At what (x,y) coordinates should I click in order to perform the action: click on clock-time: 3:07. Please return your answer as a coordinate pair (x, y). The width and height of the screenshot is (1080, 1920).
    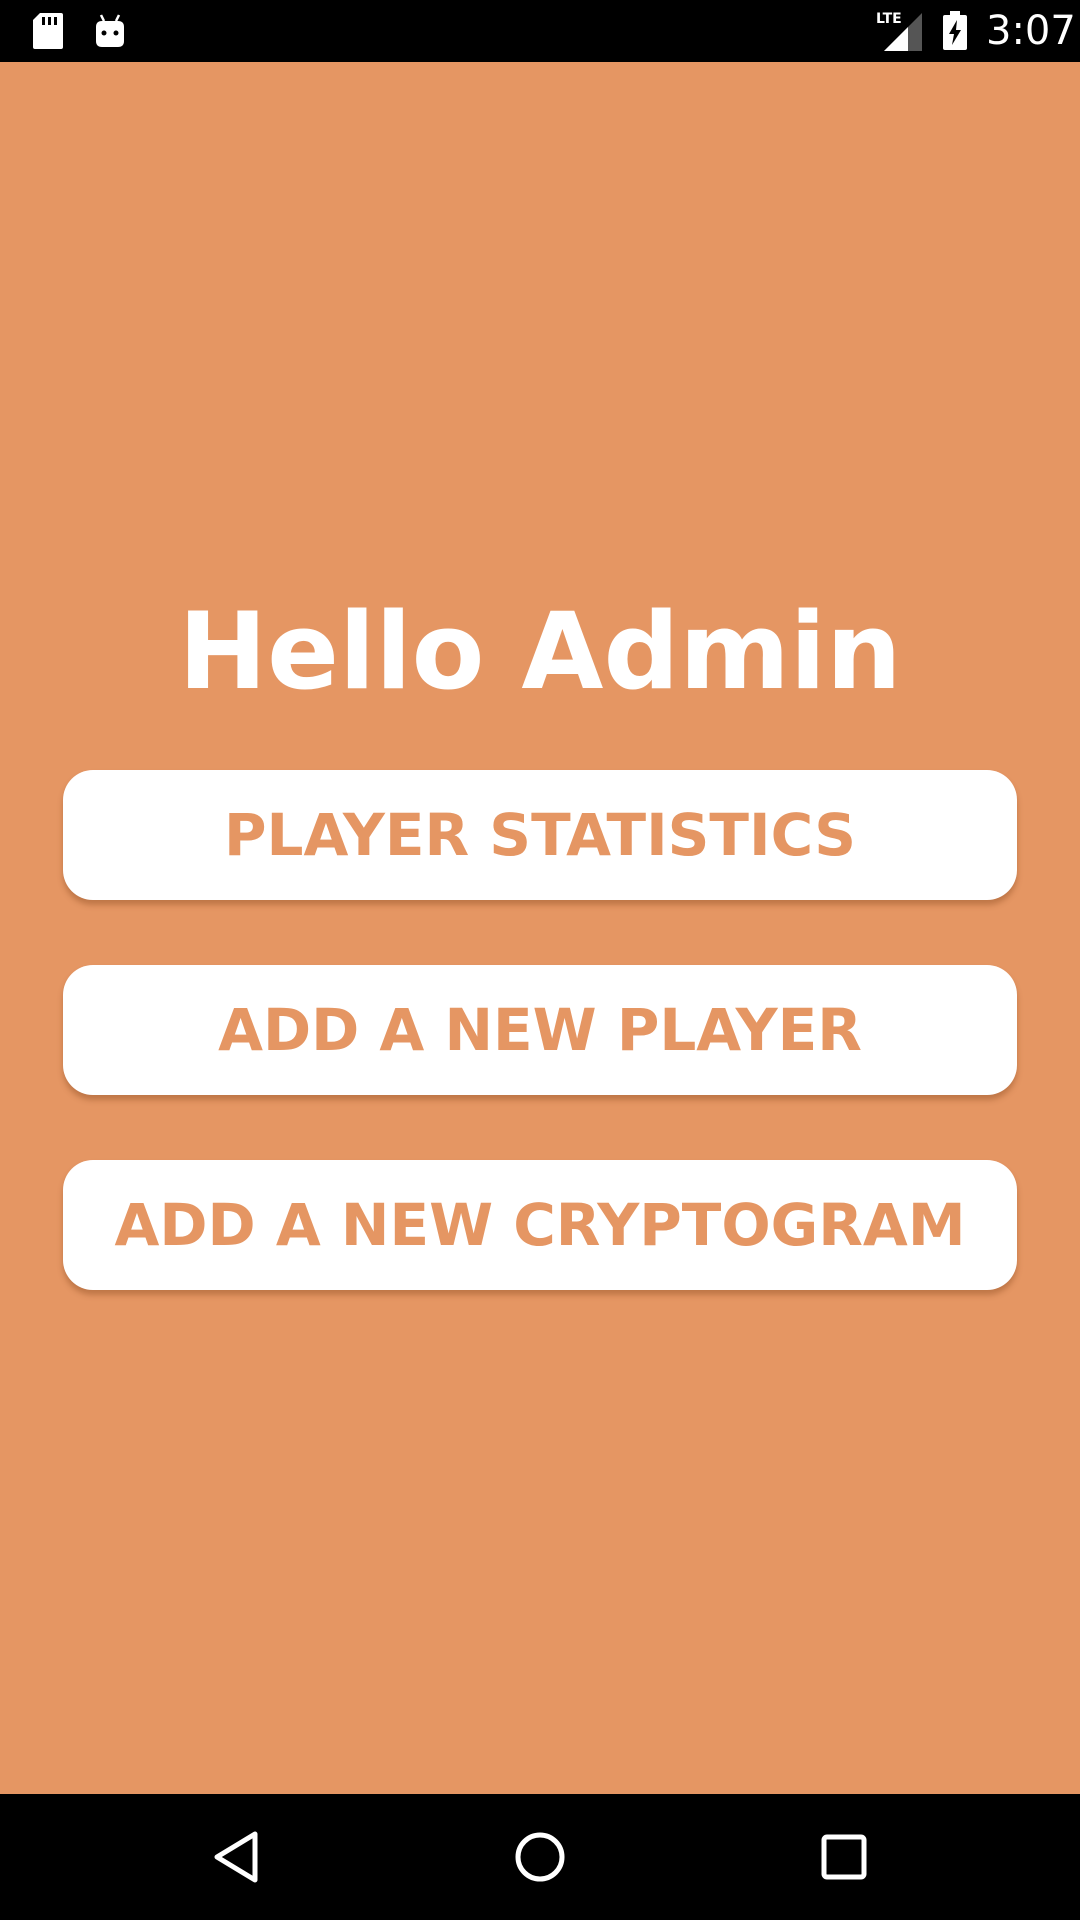
    Looking at the image, I should click on (1031, 31).